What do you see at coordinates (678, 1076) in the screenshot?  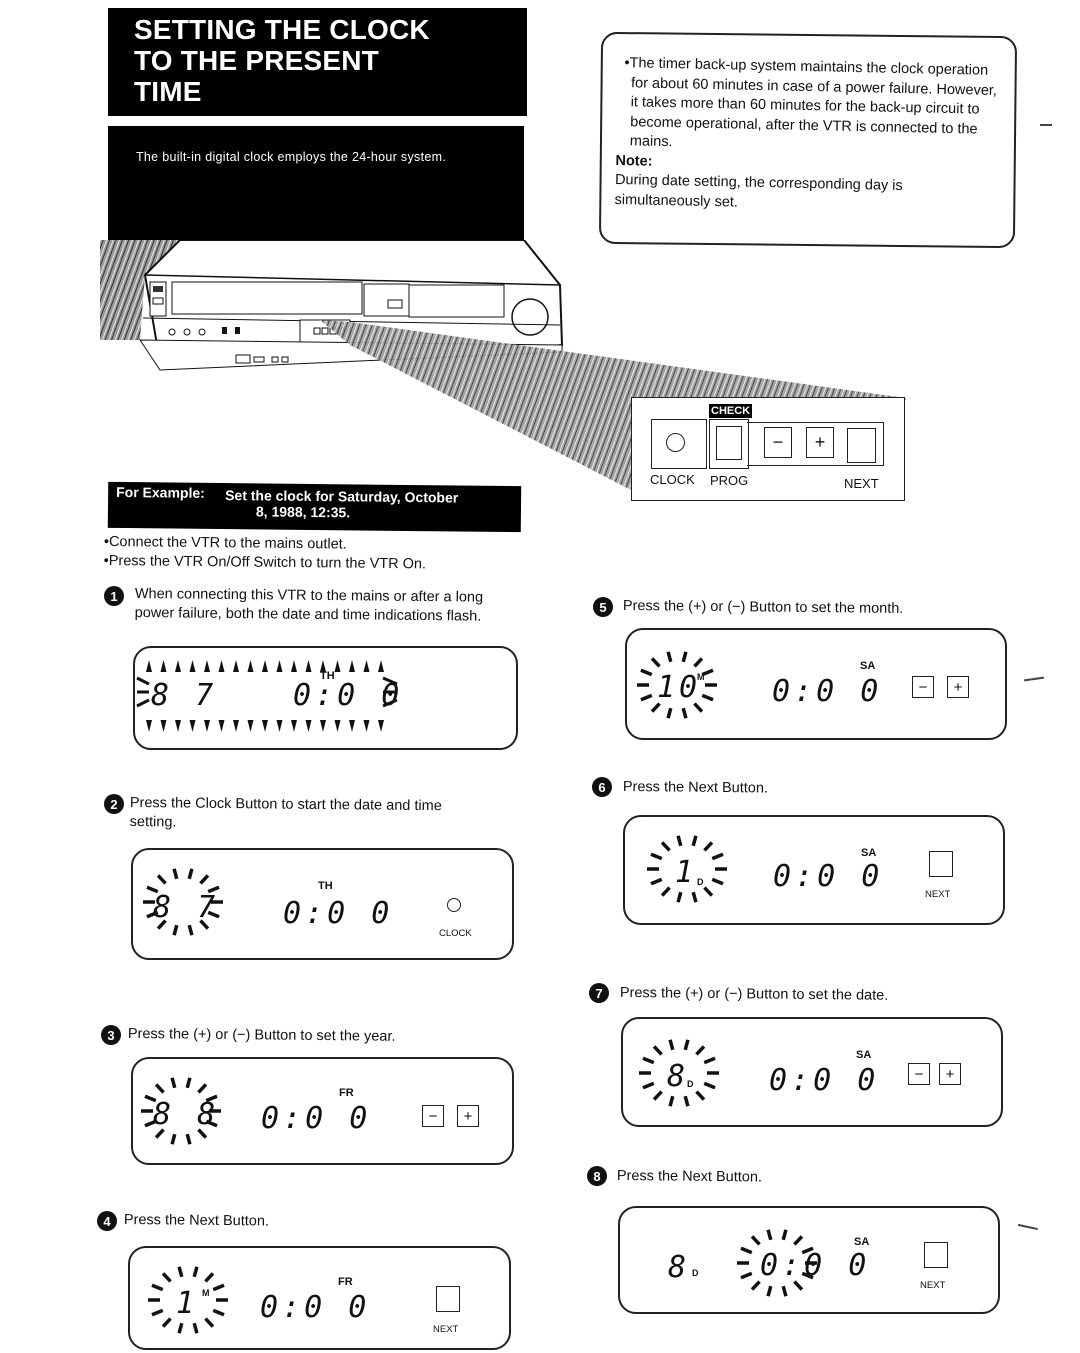 I see `date-digits: 8` at bounding box center [678, 1076].